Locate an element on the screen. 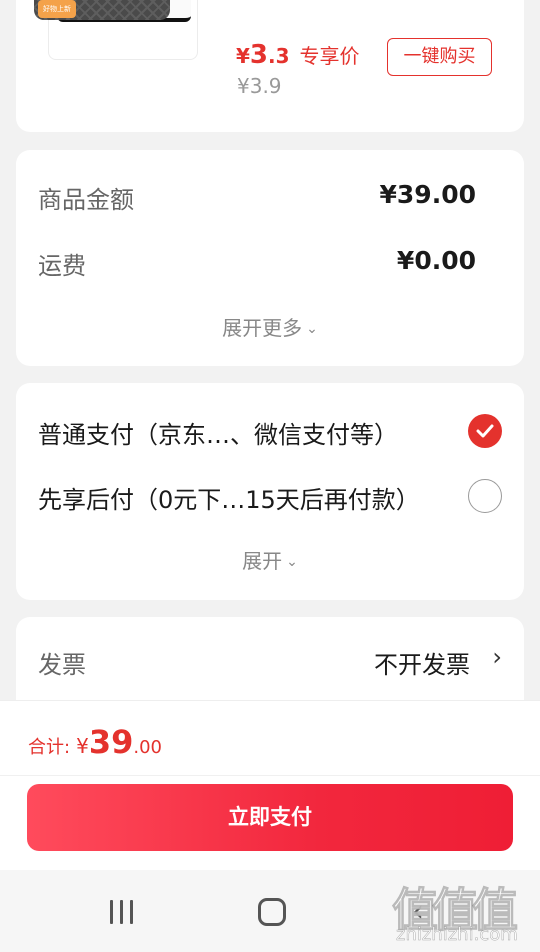 The height and width of the screenshot is (952, 540). goods-amount-value: ¥39.00 is located at coordinates (427, 194).